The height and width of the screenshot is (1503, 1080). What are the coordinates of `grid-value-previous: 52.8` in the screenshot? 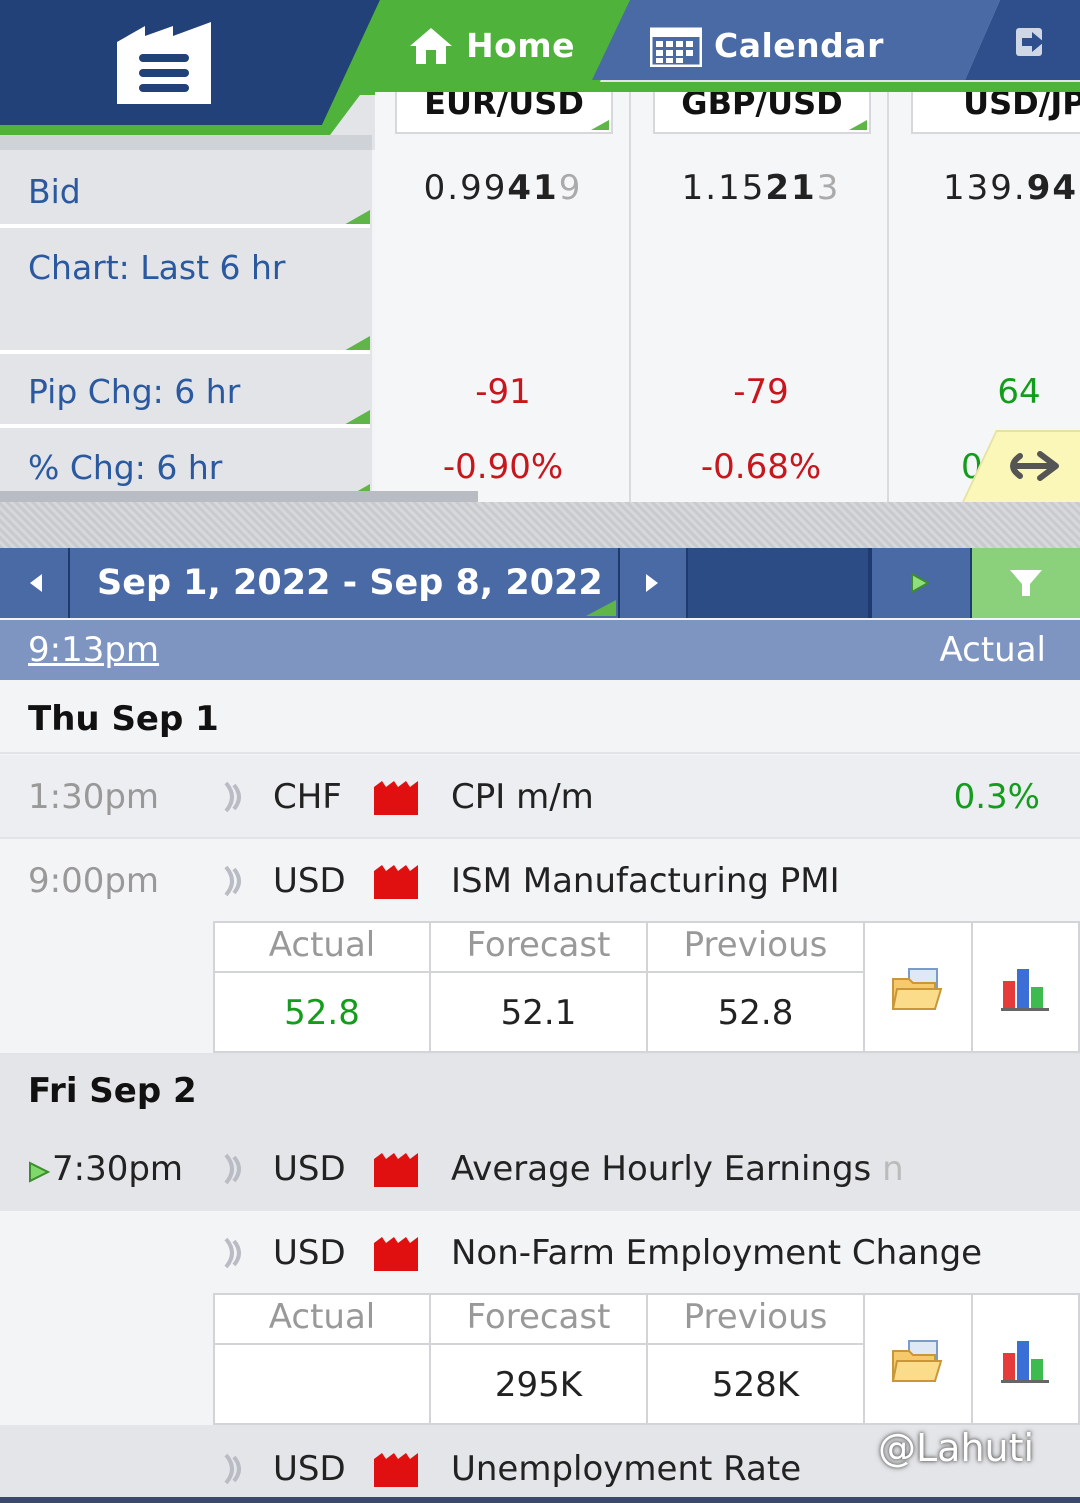 It's located at (755, 1012).